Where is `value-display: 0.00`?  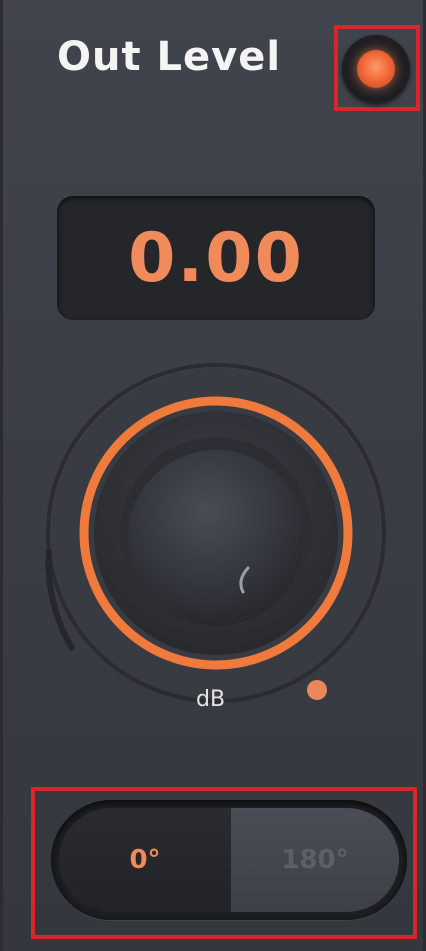
value-display: 0.00 is located at coordinates (216, 258).